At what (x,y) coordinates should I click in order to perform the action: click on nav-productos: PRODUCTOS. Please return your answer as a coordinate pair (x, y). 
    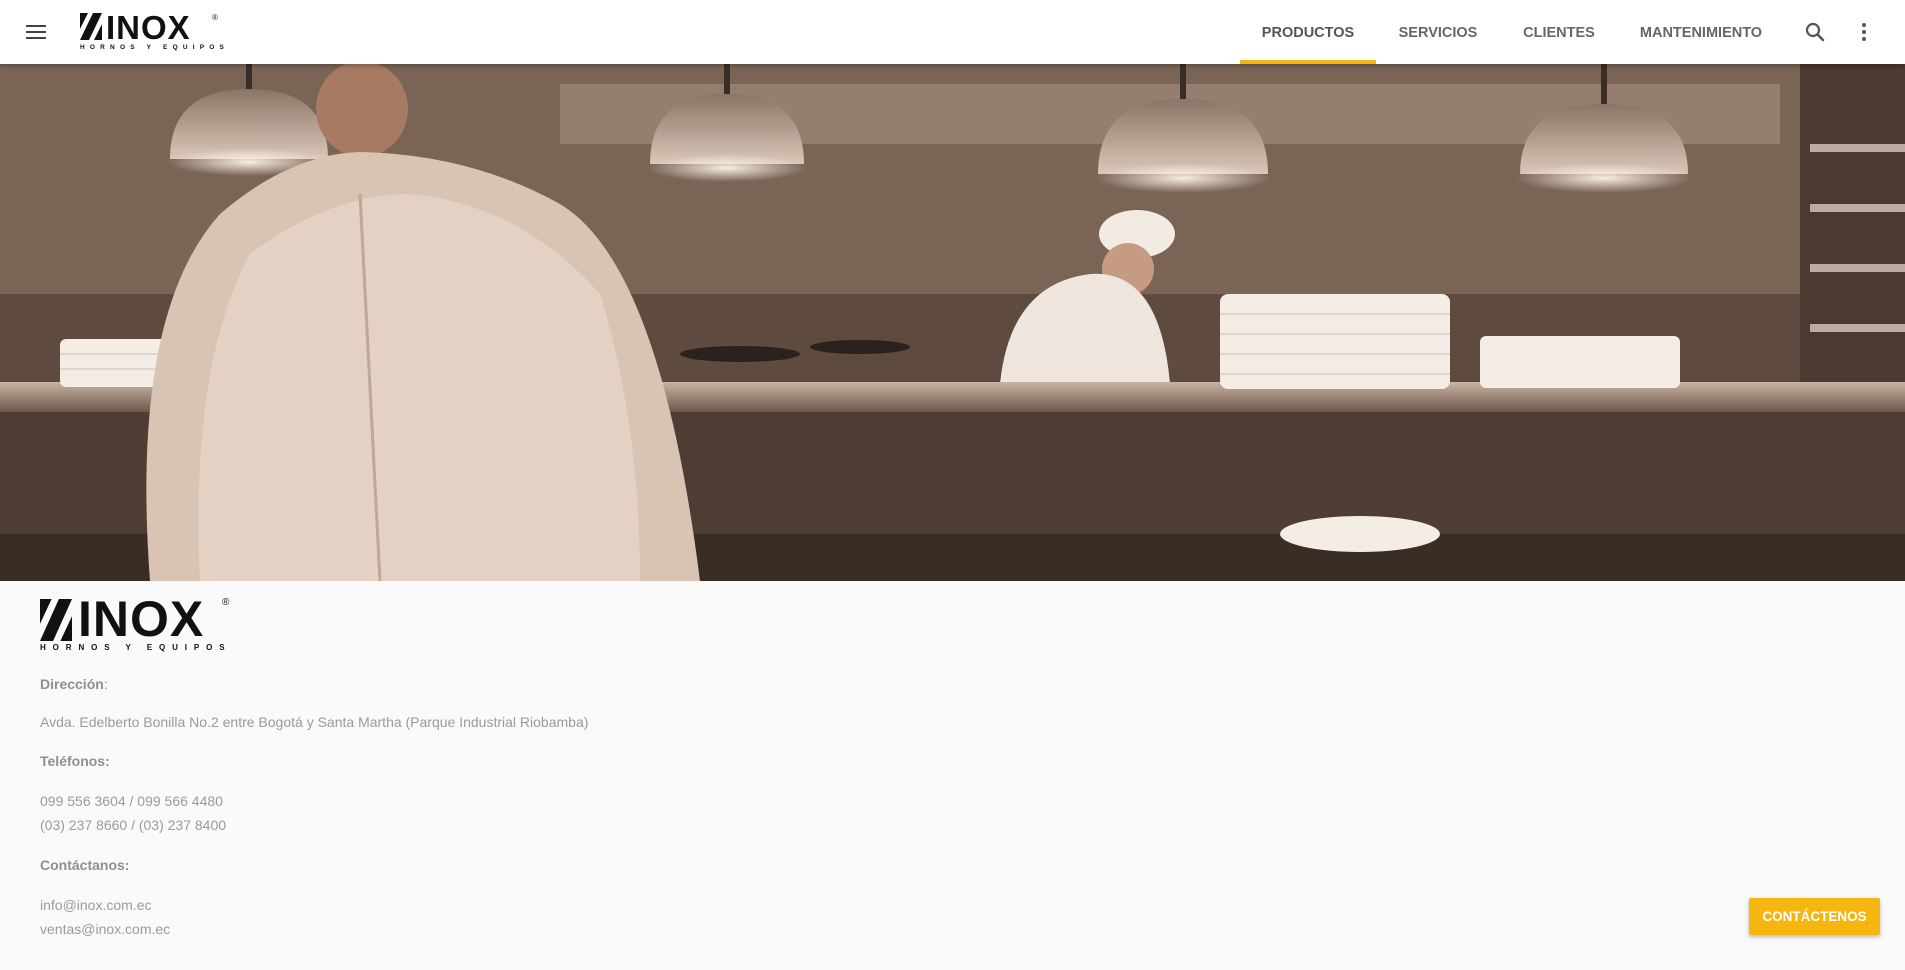
    Looking at the image, I should click on (1308, 32).